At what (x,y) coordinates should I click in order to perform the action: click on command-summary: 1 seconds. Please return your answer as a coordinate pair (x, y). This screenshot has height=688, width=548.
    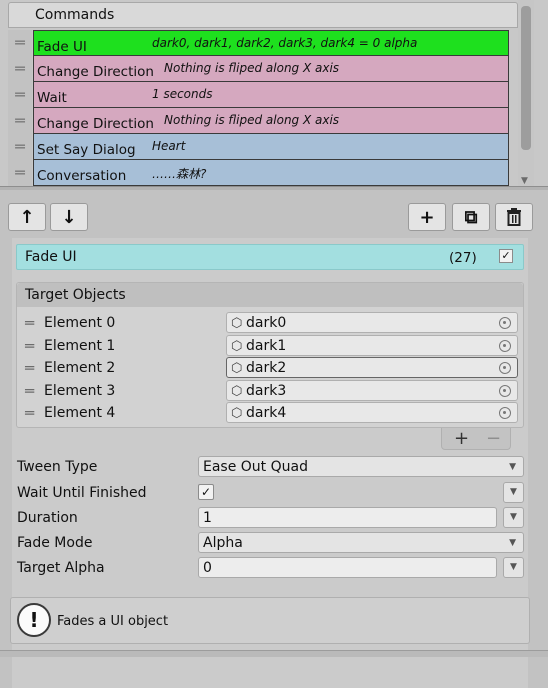
    Looking at the image, I should click on (182, 94).